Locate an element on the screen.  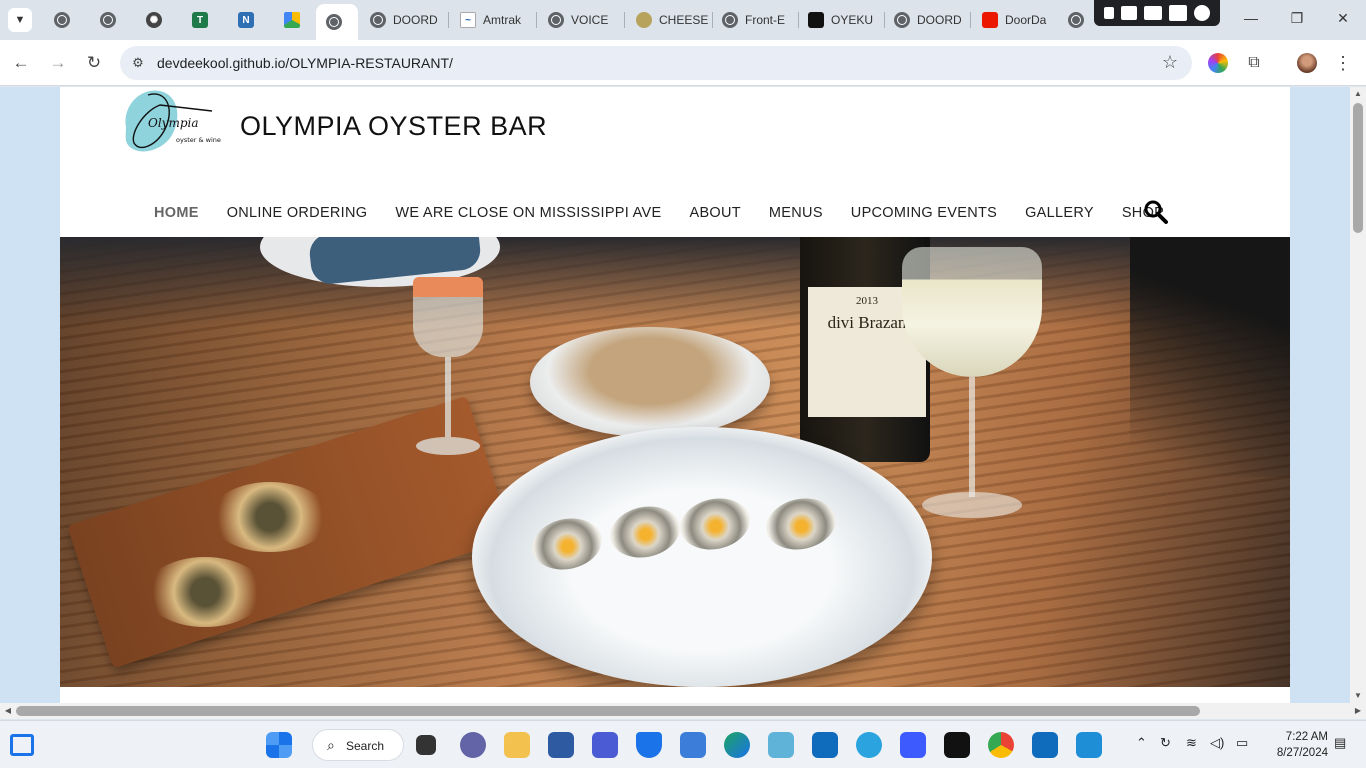
gear-icon is located at coordinates (1202, 13).